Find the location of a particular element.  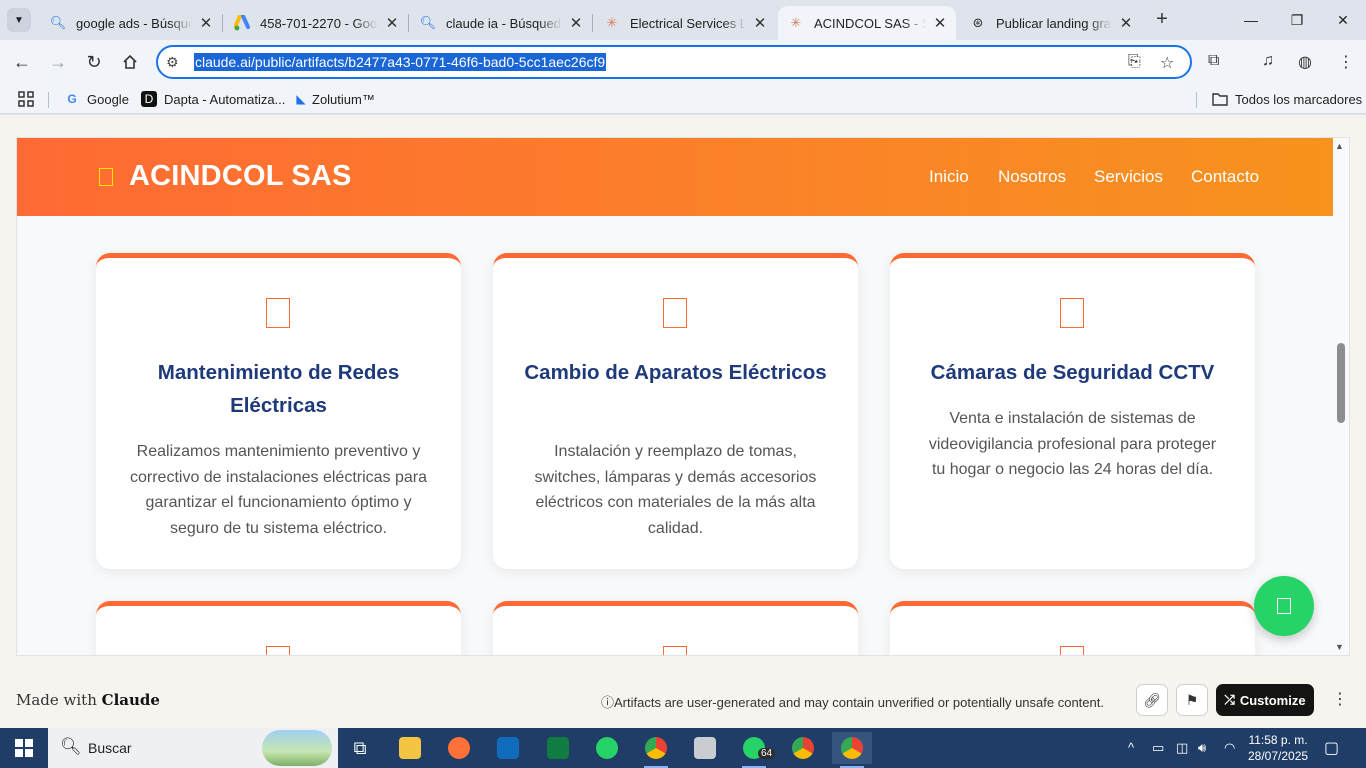

notification-badge: 64 is located at coordinates (767, 753).